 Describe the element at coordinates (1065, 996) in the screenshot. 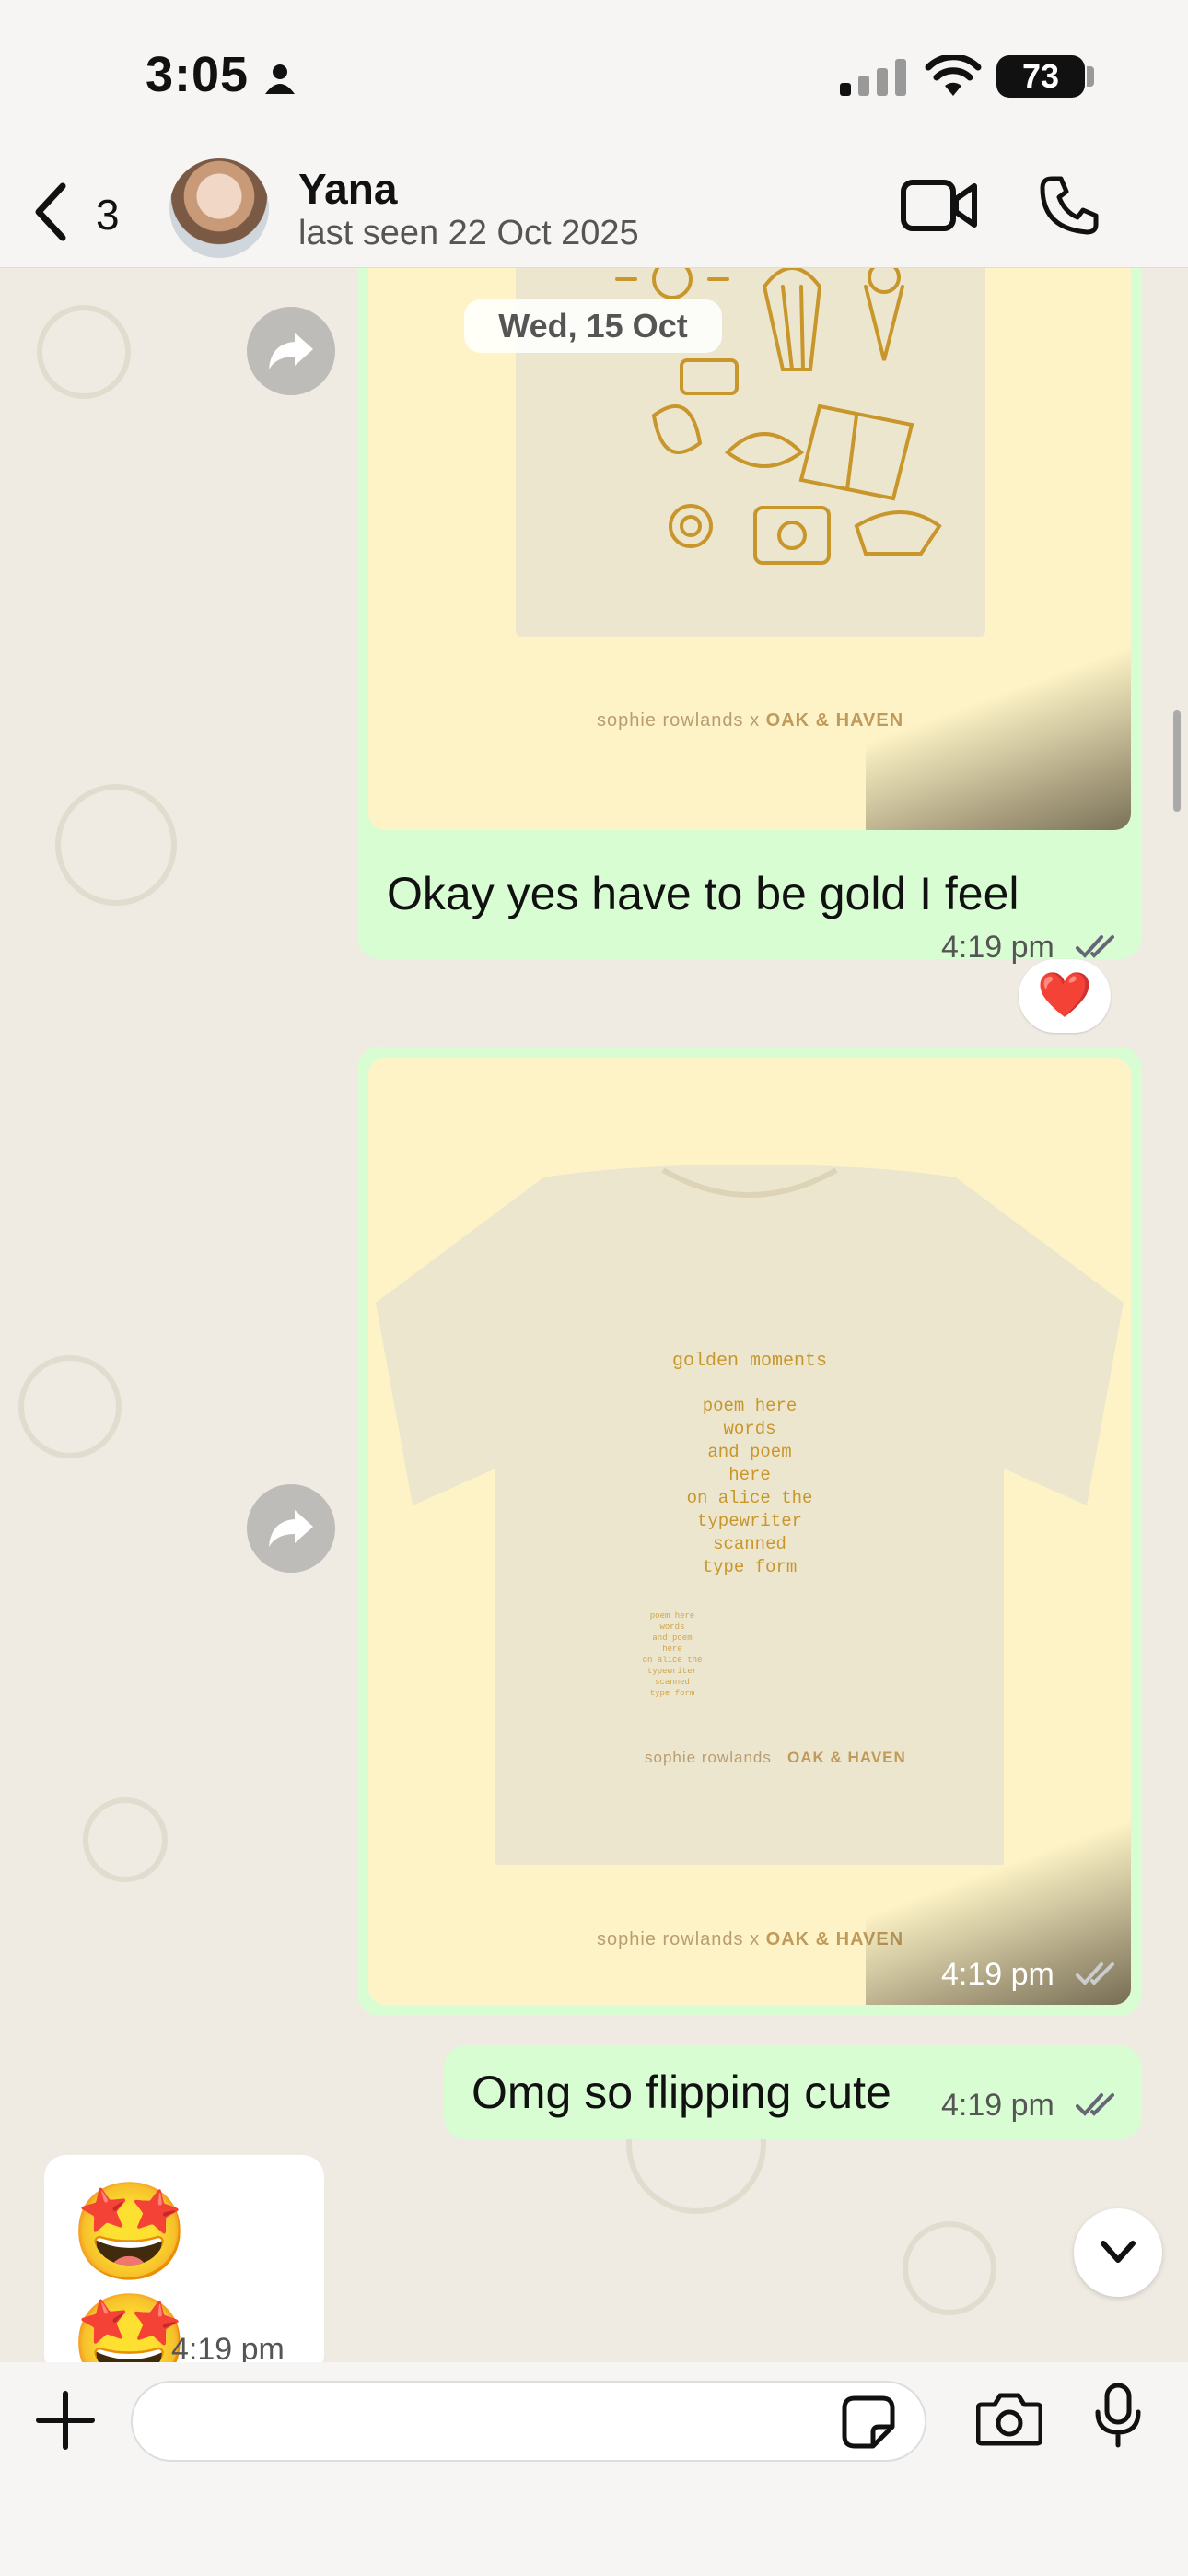

I see `message-reaction: ❤️` at that location.